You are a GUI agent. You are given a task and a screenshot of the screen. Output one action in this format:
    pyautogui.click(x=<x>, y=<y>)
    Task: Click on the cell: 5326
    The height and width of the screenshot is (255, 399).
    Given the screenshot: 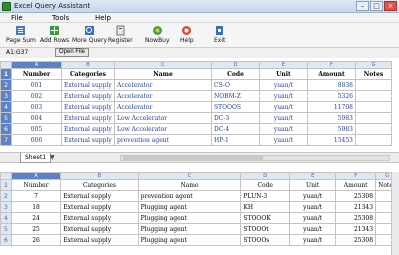 What is the action you would take?
    pyautogui.click(x=331, y=96)
    